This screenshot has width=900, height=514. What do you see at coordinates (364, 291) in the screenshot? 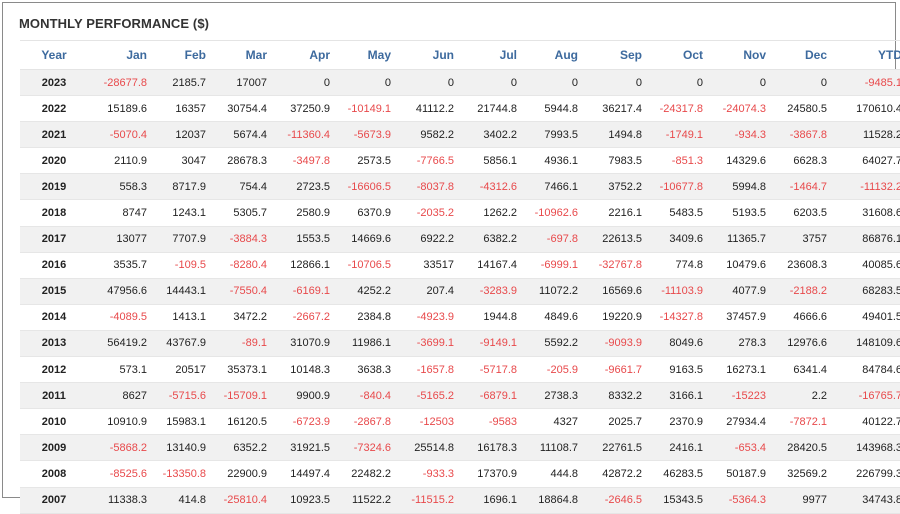
I see `month-value-cell: 4252.2` at bounding box center [364, 291].